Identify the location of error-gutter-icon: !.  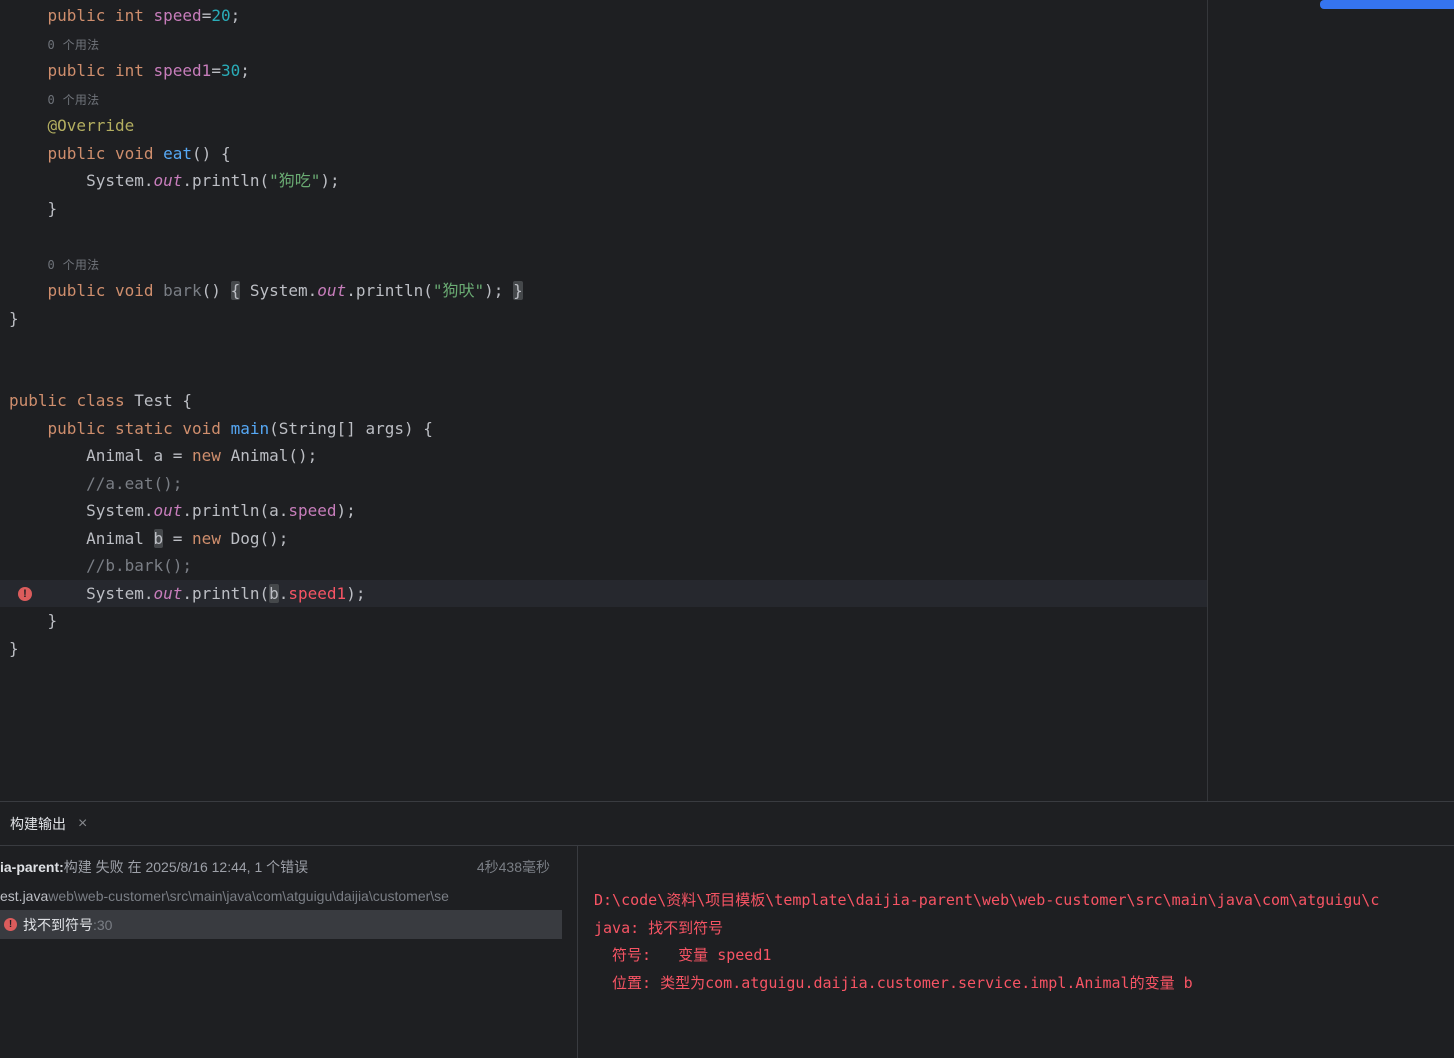
(25, 593).